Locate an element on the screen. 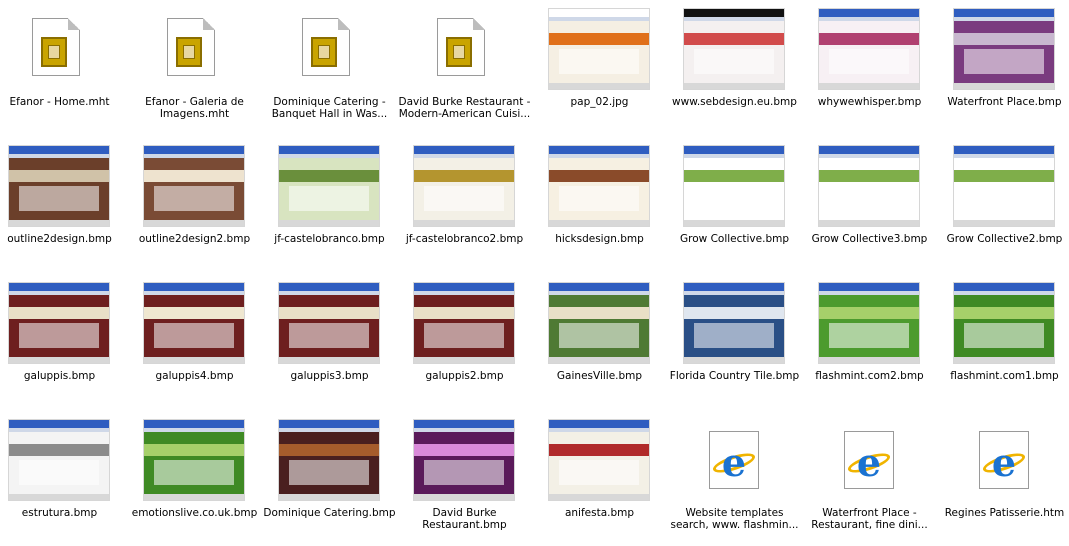 Image resolution: width=1069 pixels, height=546 pixels. file-item: outline2design.bmp is located at coordinates (67, 204).